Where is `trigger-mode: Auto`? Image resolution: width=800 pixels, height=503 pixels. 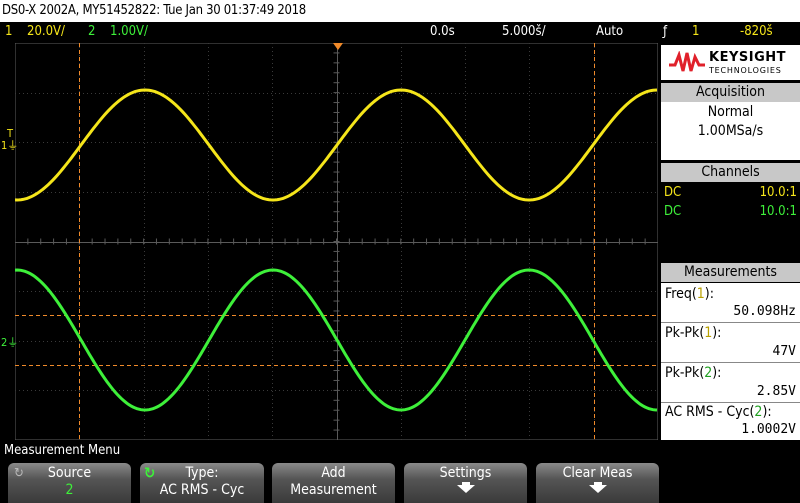
trigger-mode: Auto is located at coordinates (609, 31).